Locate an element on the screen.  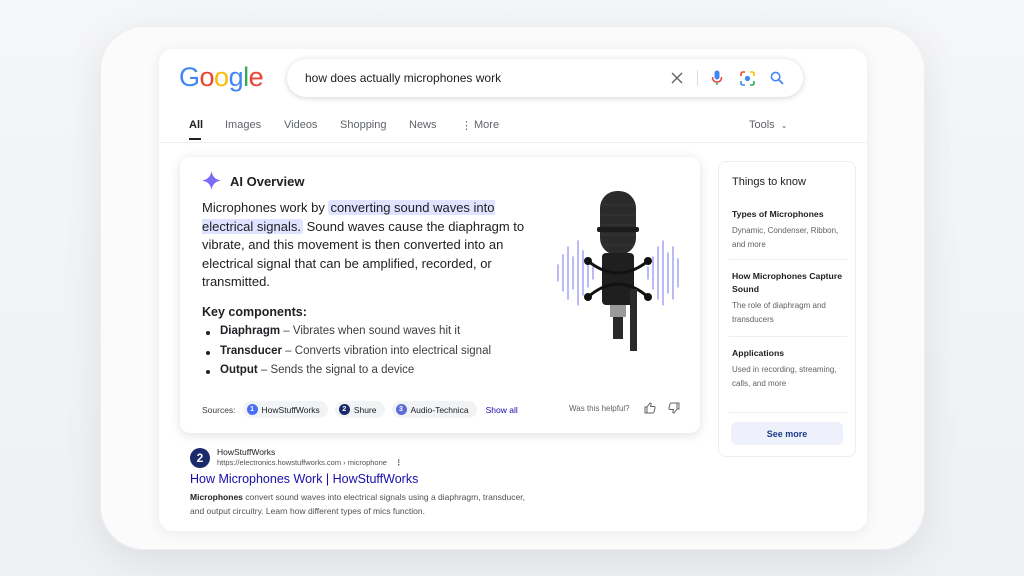
source-number-badge: 1 is located at coordinates (252, 409).